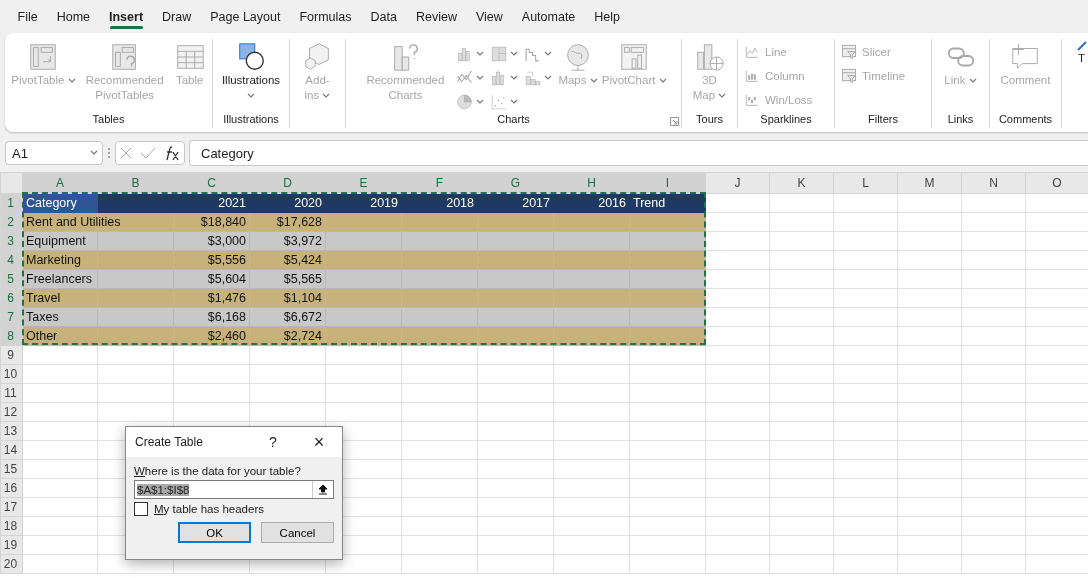  I want to click on cell-text: 2019, so click(384, 203).